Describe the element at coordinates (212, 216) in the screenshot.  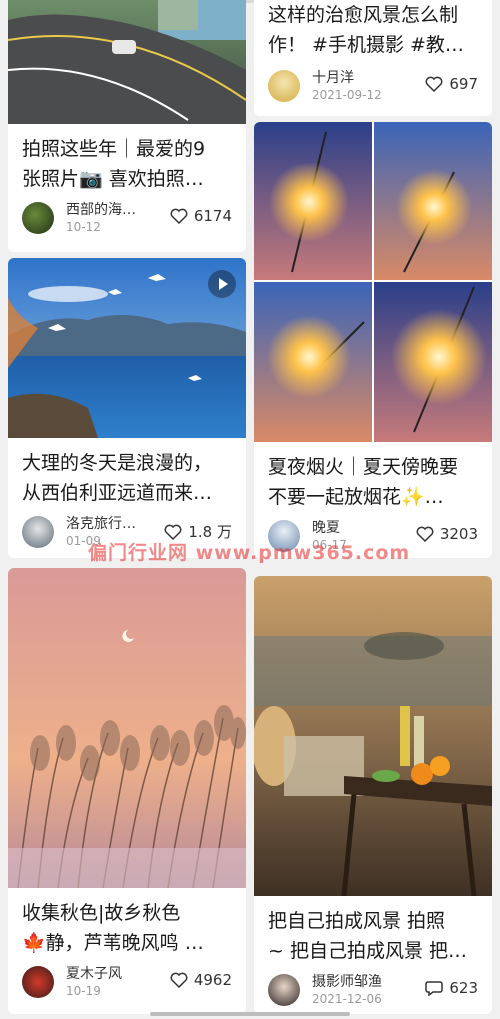
I see `like-count: 6174` at that location.